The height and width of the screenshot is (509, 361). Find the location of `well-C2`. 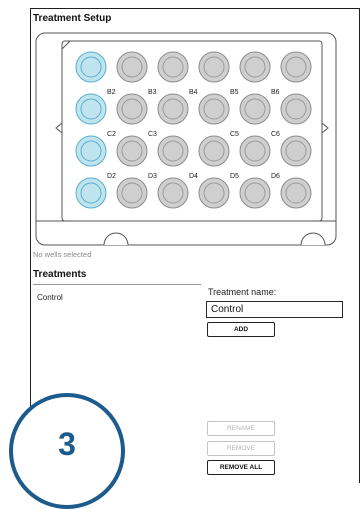

well-C2 is located at coordinates (132, 151).